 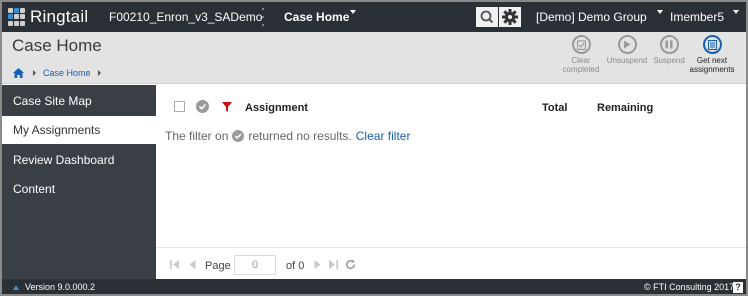 I want to click on check-circle-icon, so click(x=238, y=136).